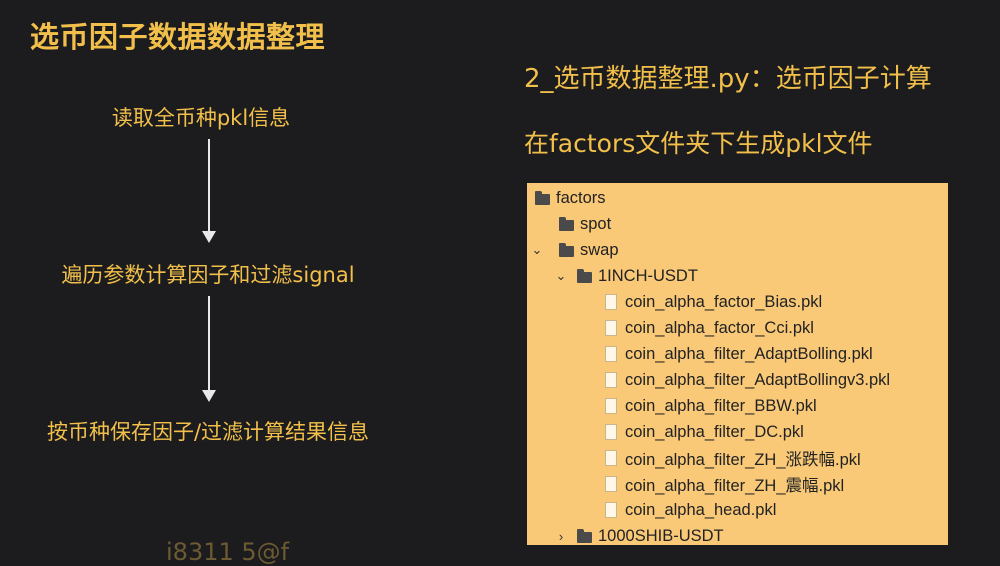 The height and width of the screenshot is (566, 1000). I want to click on tree-file: coin_alpha_filter_ZH_涨跌幅.pkl, so click(733, 458).